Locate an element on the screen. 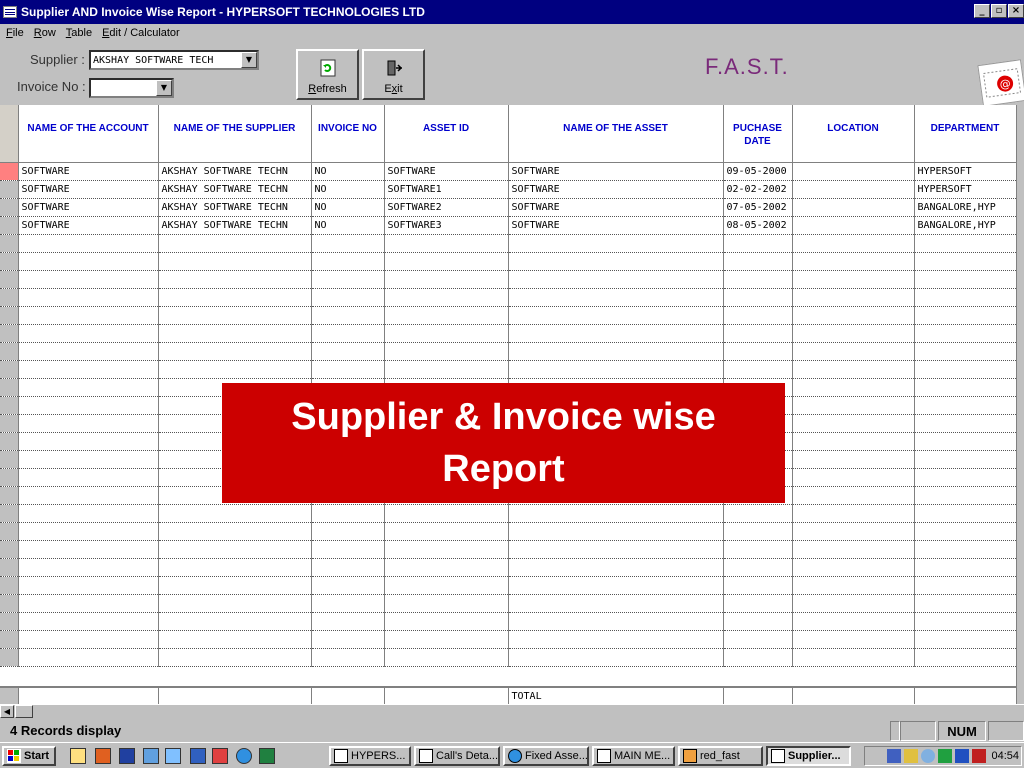 The height and width of the screenshot is (768, 1024). quicklaunch-acrobat-icon is located at coordinates (220, 756).